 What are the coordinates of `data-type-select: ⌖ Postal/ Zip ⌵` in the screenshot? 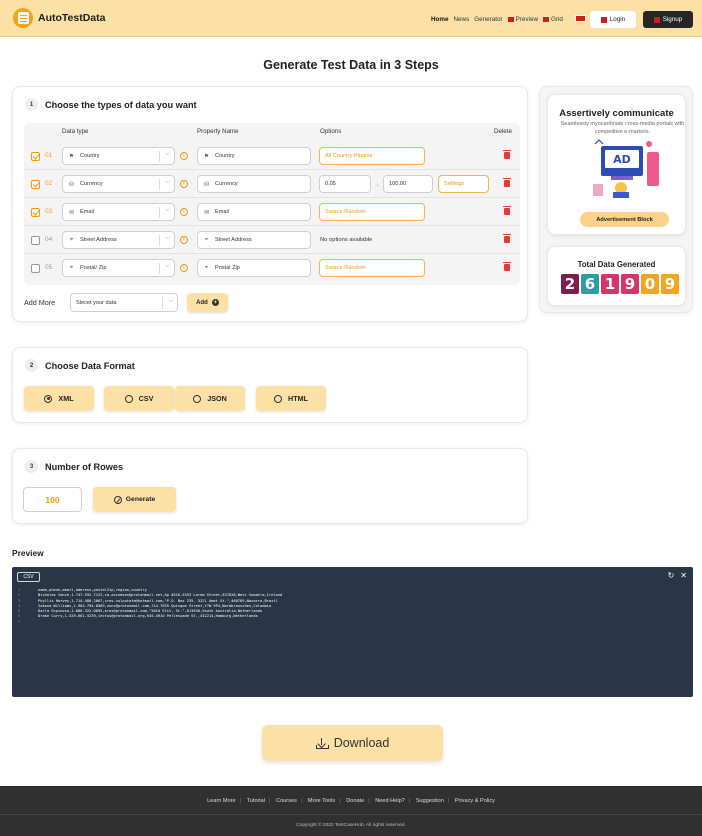 It's located at (118, 268).